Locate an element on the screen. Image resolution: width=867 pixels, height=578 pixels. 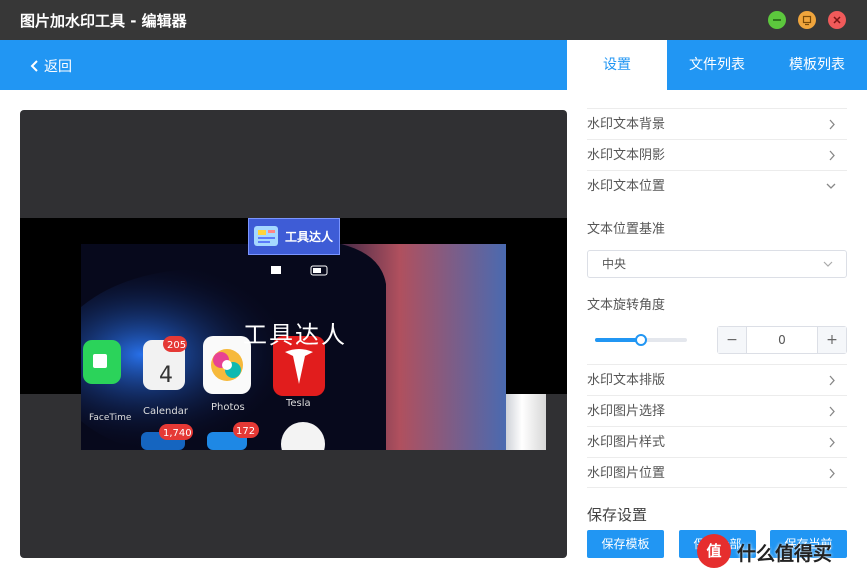
tab-settings: 设置 is located at coordinates (617, 65).